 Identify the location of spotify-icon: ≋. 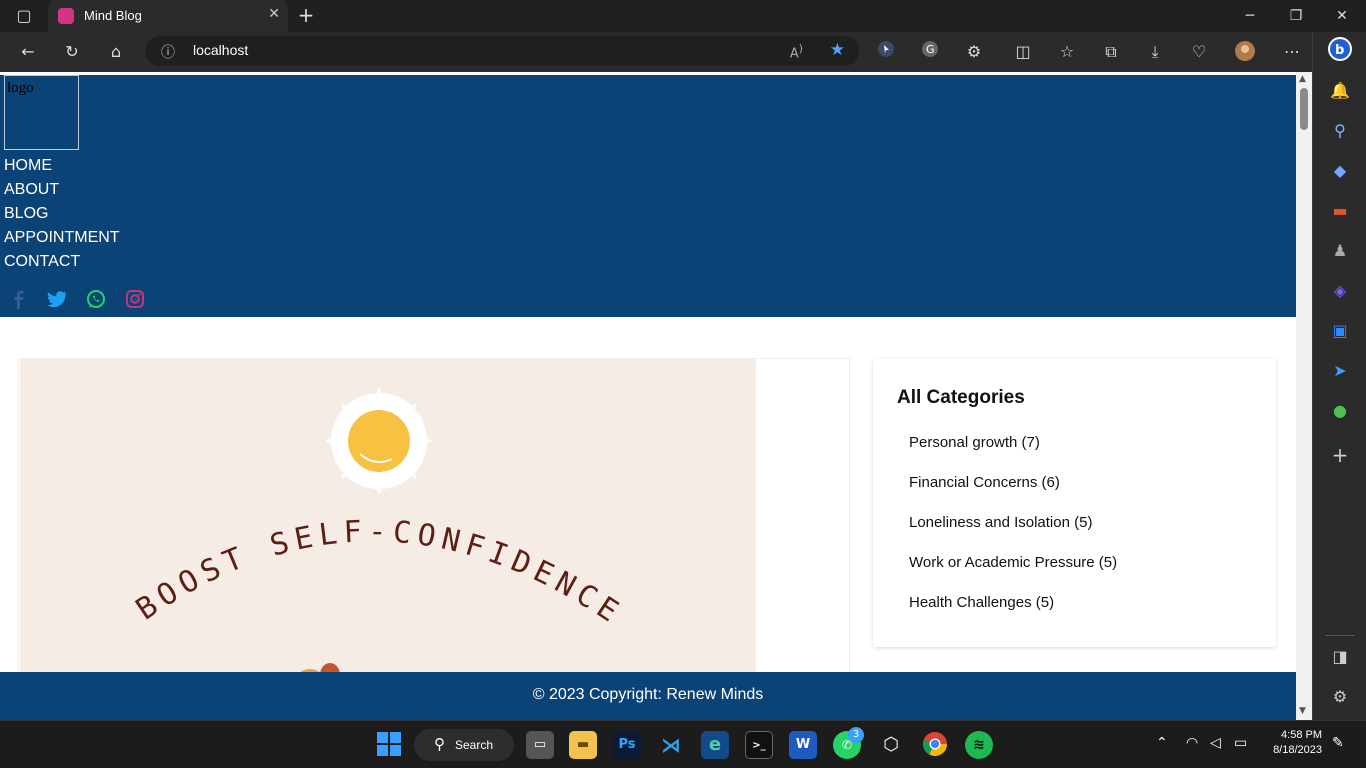
(979, 745).